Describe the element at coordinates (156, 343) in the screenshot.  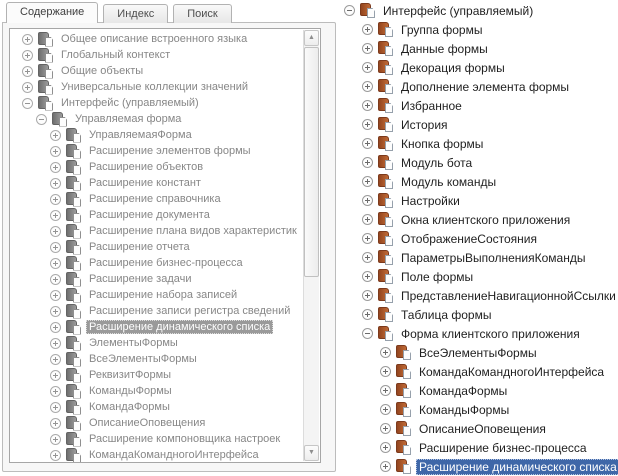
I see `tree-item: ЭлементыФормы` at that location.